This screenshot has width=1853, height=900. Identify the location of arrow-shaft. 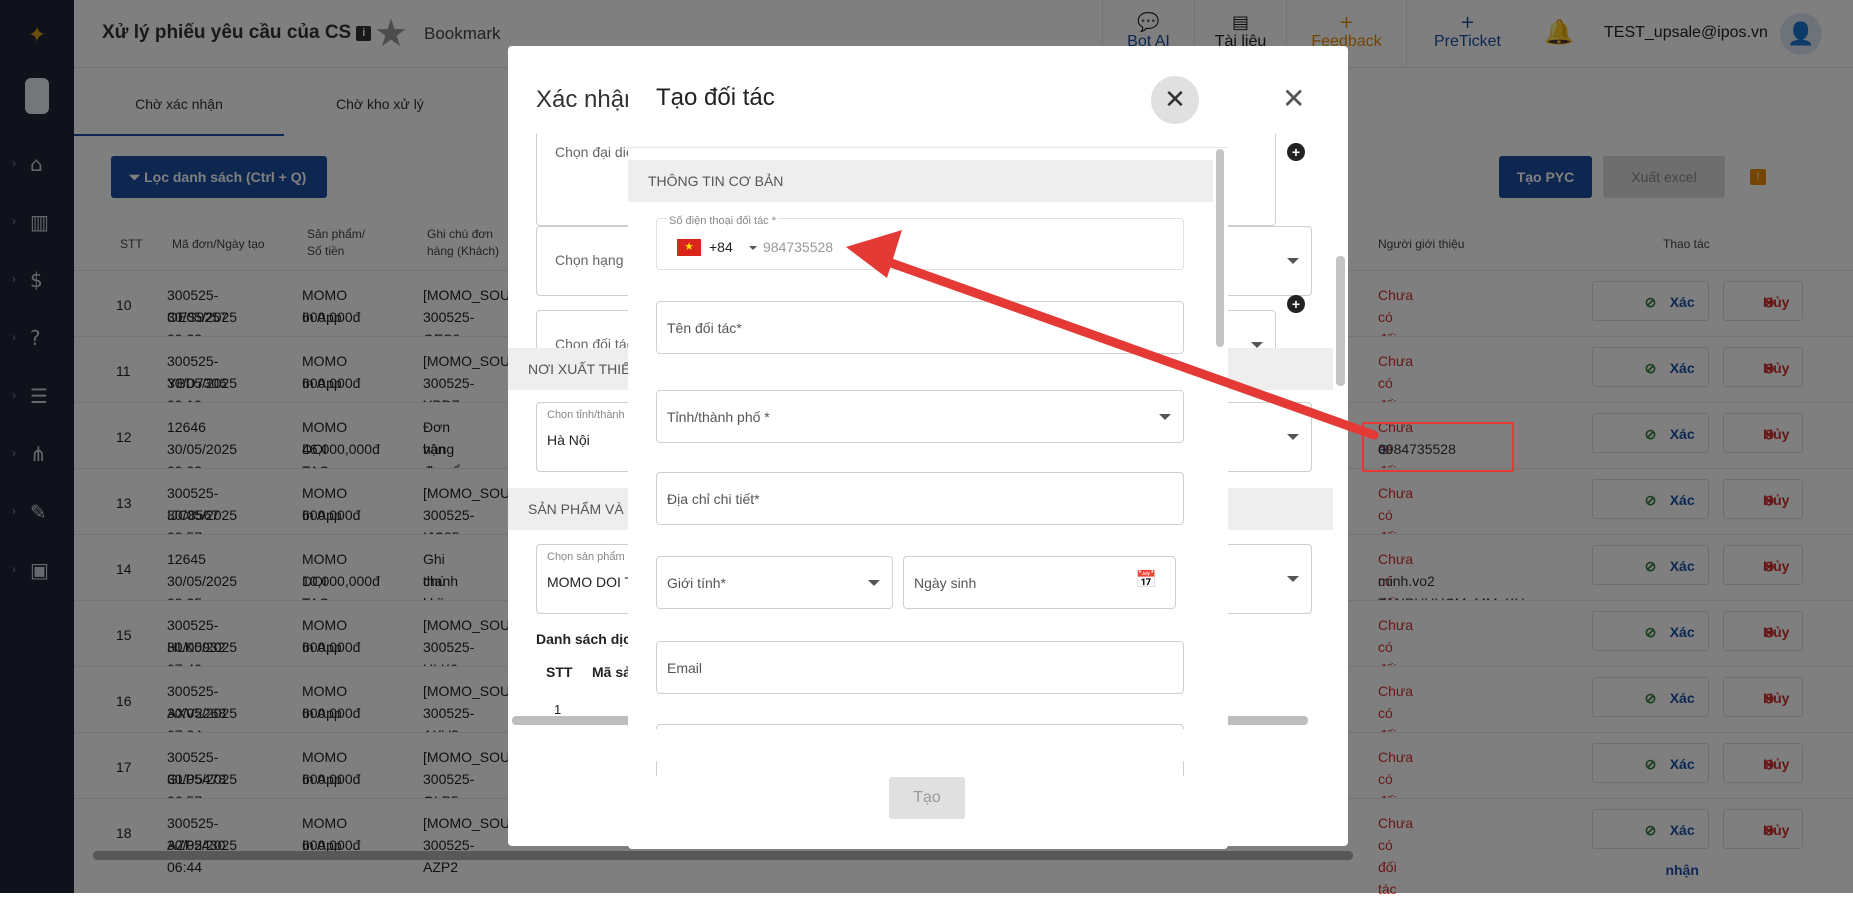
(1127, 347).